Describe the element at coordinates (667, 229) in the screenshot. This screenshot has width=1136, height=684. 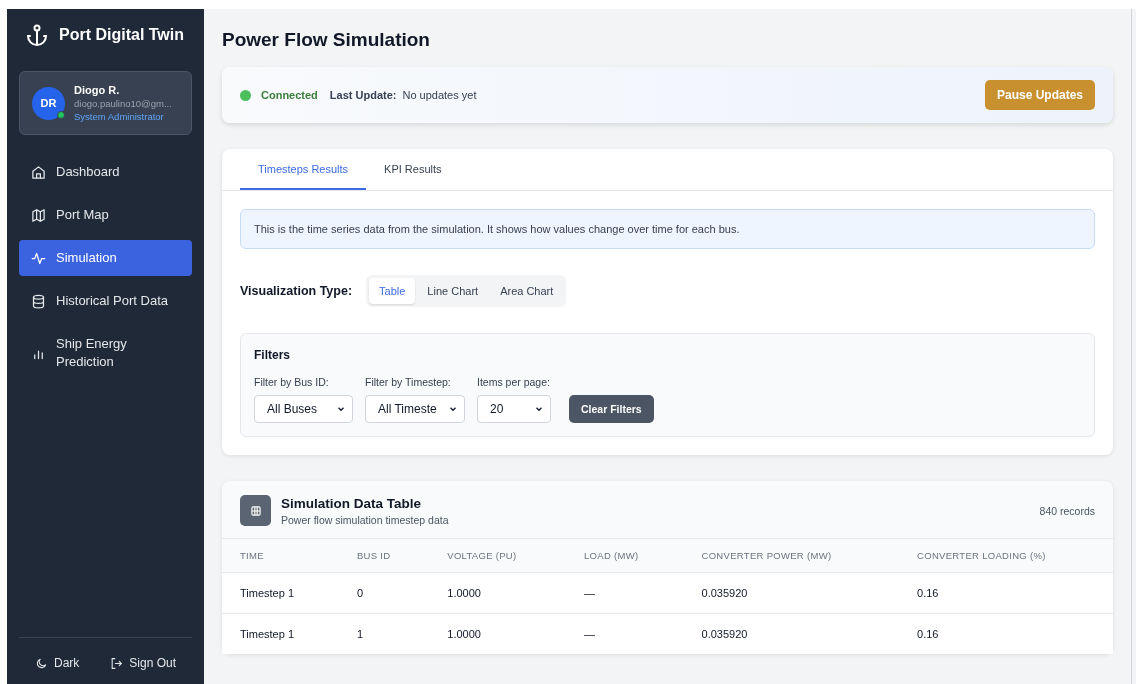
I see `info-banner: This is the time series data from the simulation. It shows how values change over time for each bus.` at that location.